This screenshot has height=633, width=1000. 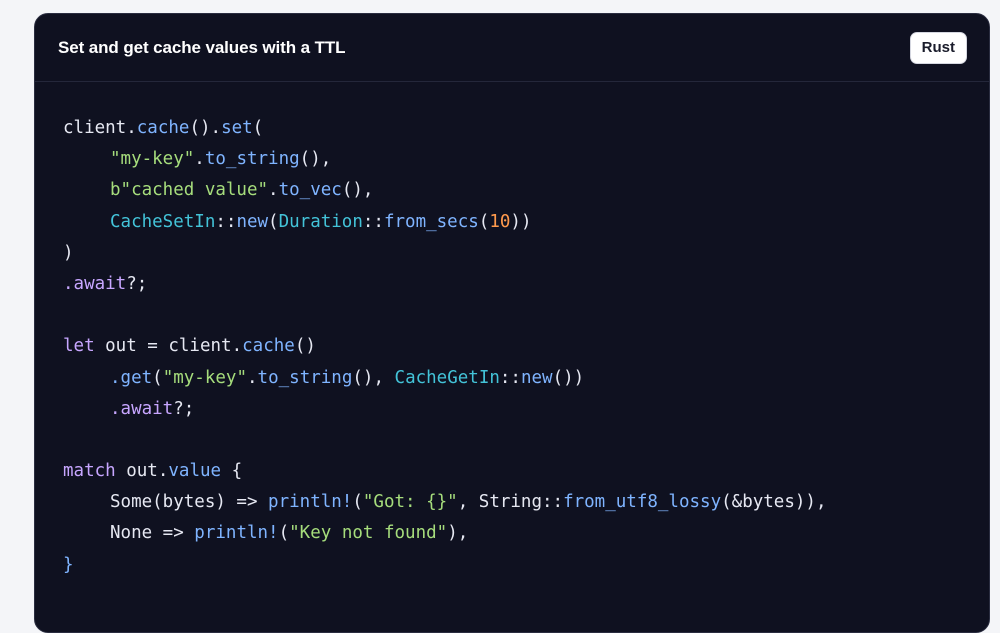 I want to click on code-token: ), so click(x=68, y=252).